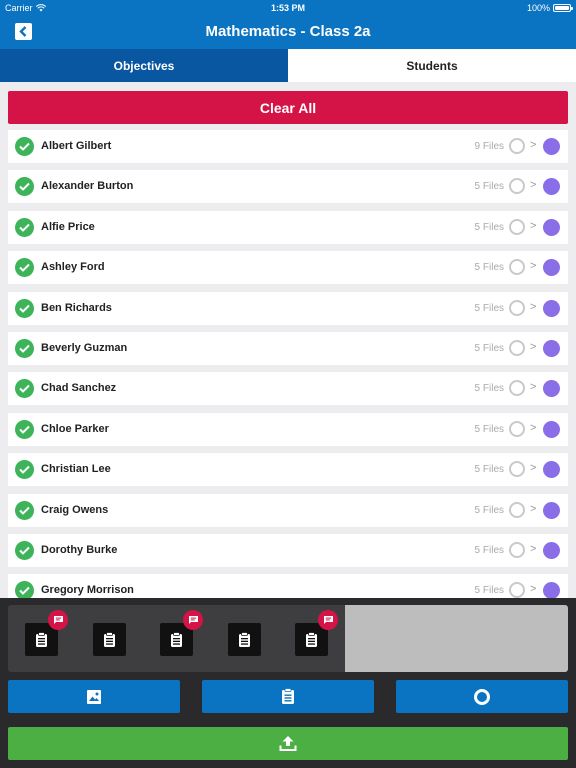 Image resolution: width=576 pixels, height=768 pixels. Describe the element at coordinates (79, 550) in the screenshot. I see `student-name: Dorothy Burke` at that location.